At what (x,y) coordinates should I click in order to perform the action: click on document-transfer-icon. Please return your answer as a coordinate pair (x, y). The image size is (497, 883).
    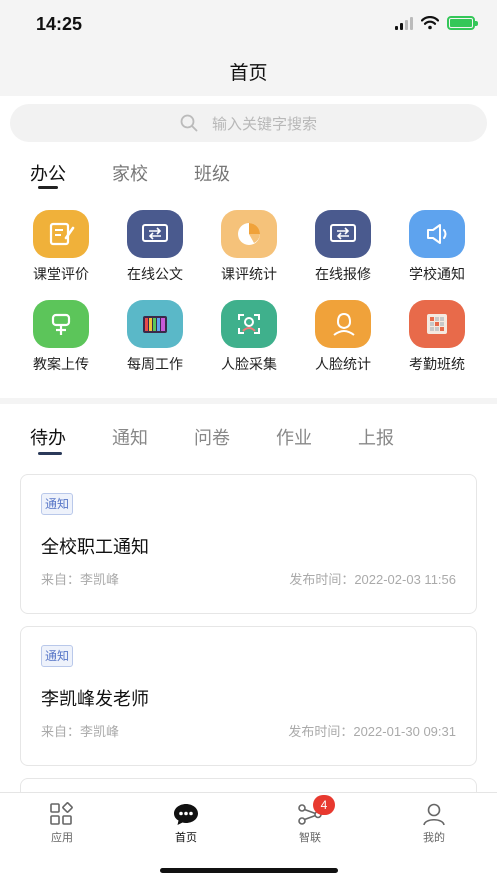
    Looking at the image, I should click on (155, 234).